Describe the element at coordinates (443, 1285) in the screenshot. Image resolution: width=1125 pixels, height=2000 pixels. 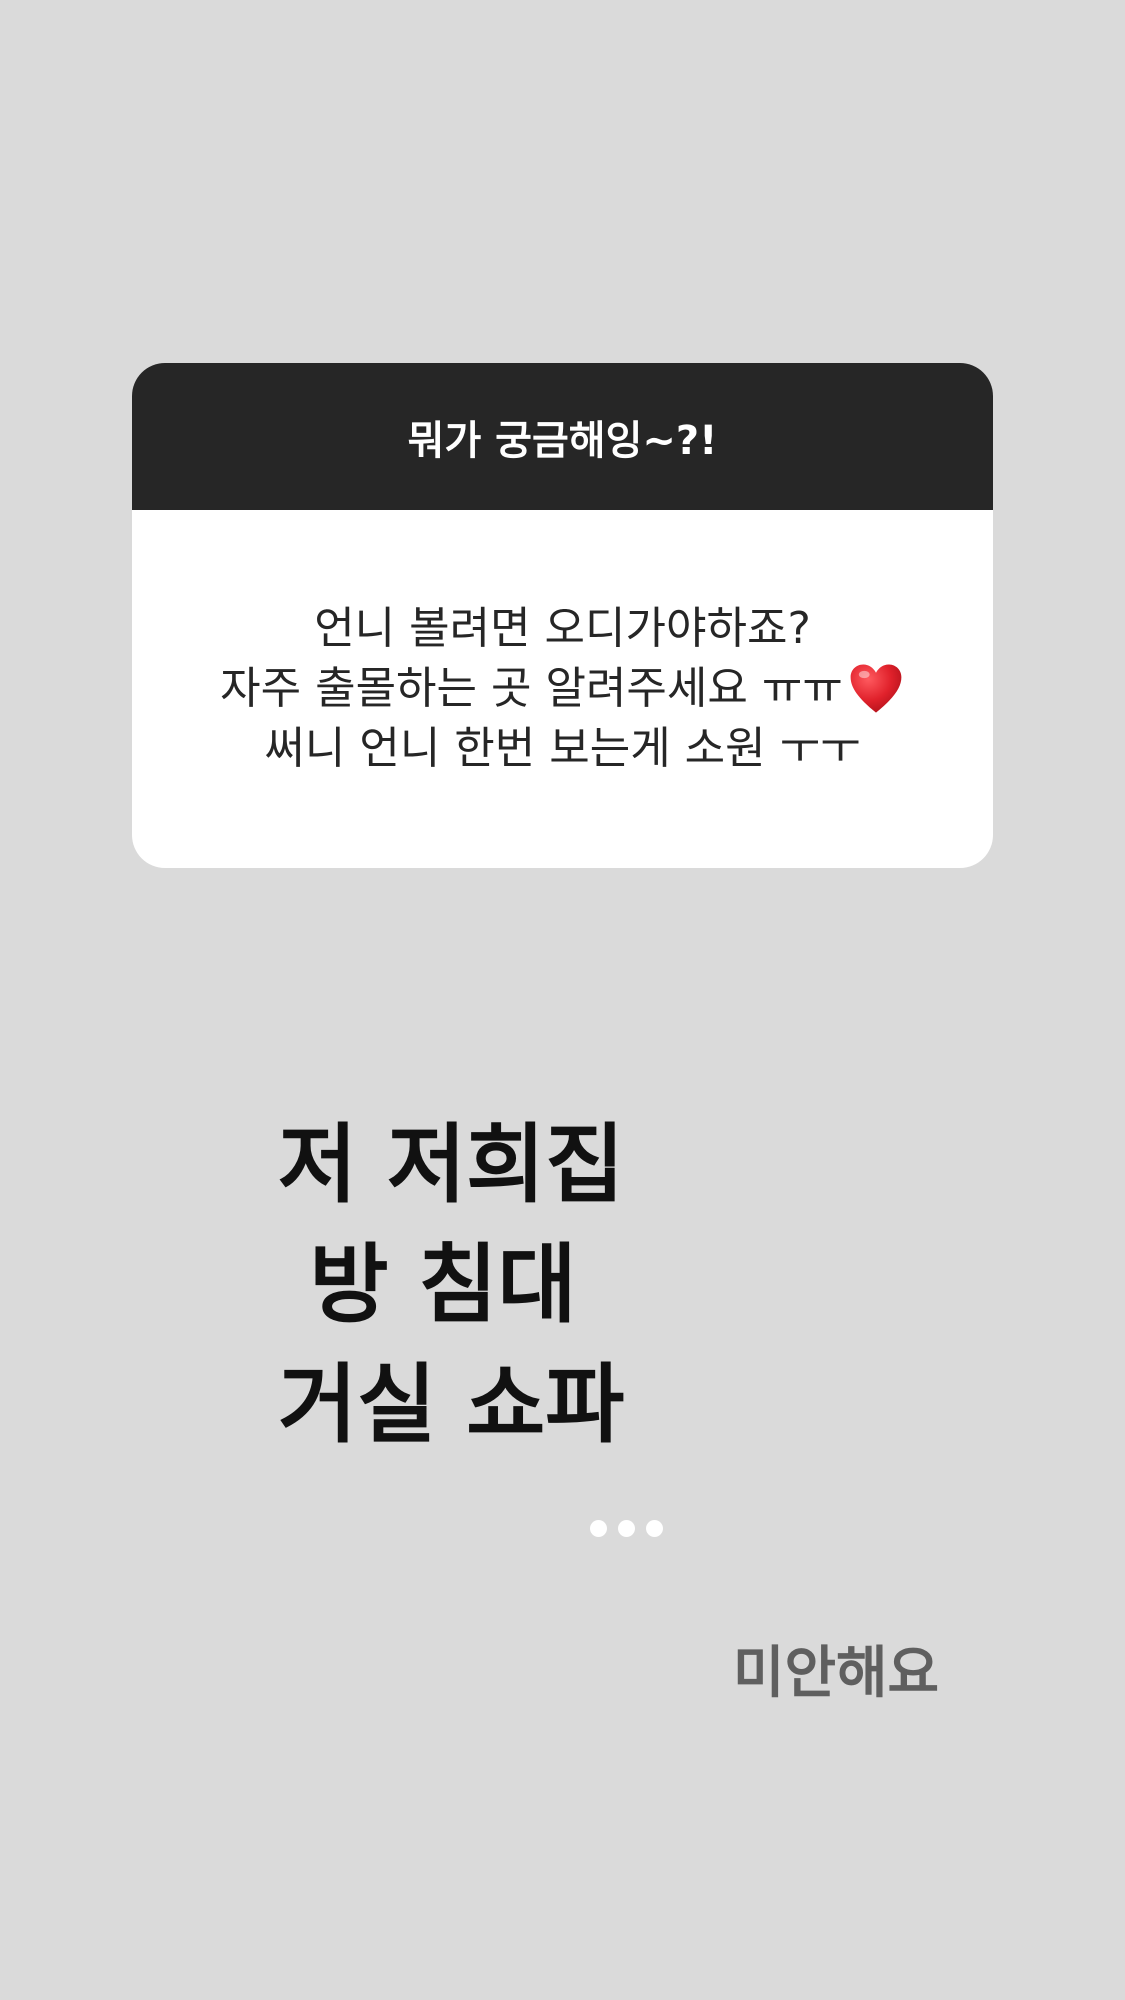
I see `answer-line-2: 방 침대` at that location.